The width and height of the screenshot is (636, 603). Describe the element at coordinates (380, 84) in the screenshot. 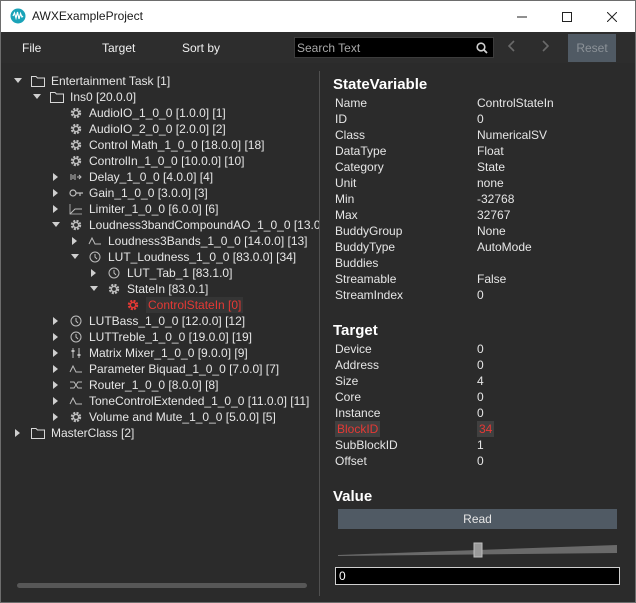

I see `state-variable-title: StateVariable` at that location.